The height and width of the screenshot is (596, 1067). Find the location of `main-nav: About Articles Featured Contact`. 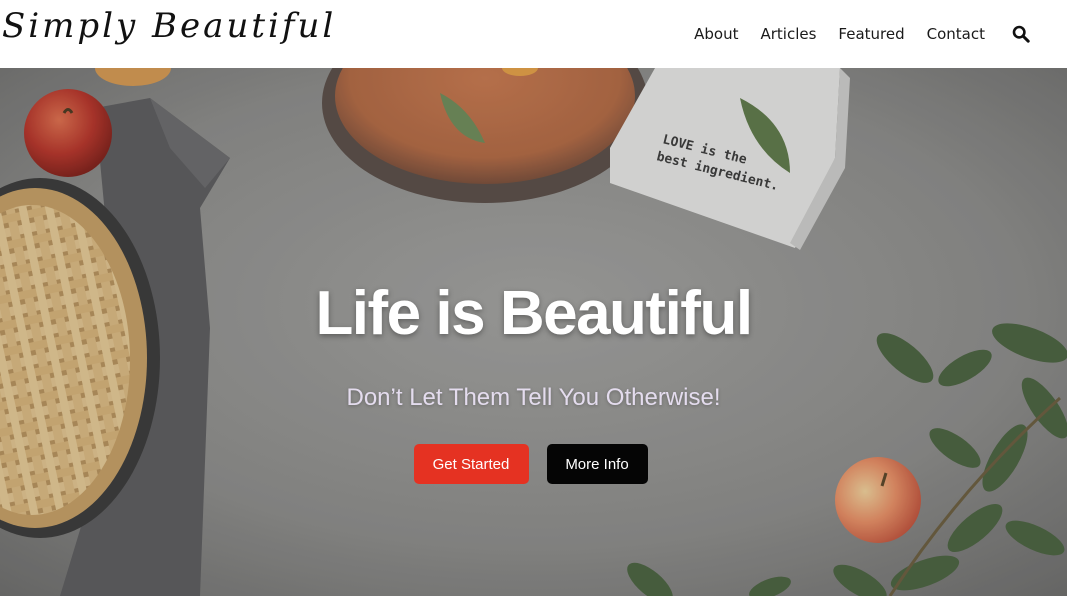

main-nav: About Articles Featured Contact is located at coordinates (851, 34).